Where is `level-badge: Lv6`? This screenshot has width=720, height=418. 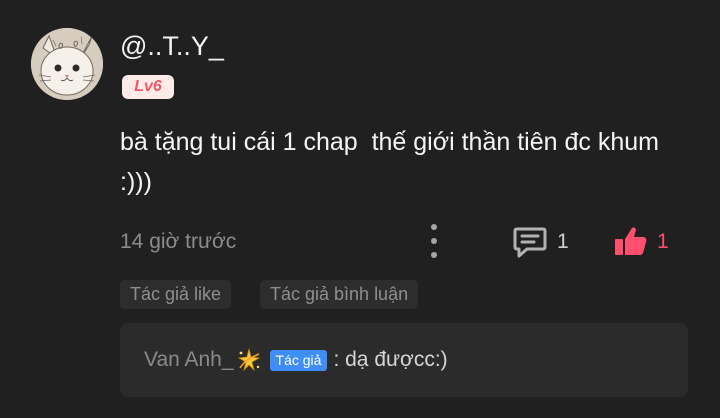 level-badge: Lv6 is located at coordinates (148, 87).